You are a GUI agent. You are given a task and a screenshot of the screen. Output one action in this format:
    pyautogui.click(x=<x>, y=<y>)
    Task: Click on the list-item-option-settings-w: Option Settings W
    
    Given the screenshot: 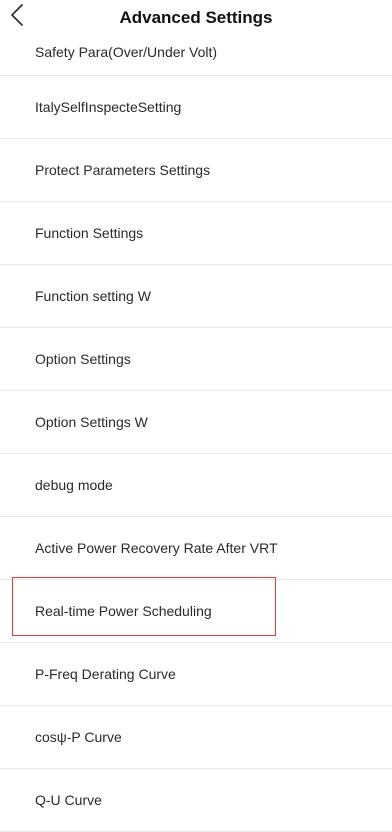 What is the action you would take?
    pyautogui.click(x=196, y=422)
    